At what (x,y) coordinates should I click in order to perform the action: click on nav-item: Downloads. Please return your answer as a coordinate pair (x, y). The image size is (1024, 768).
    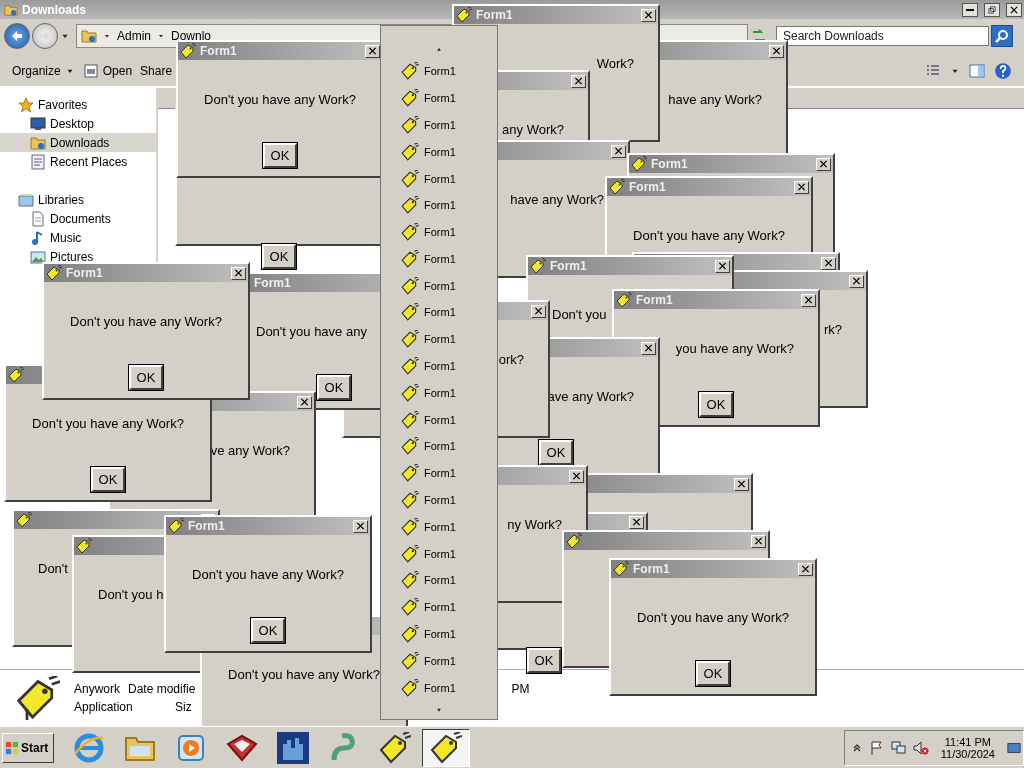
    Looking at the image, I should click on (78, 142).